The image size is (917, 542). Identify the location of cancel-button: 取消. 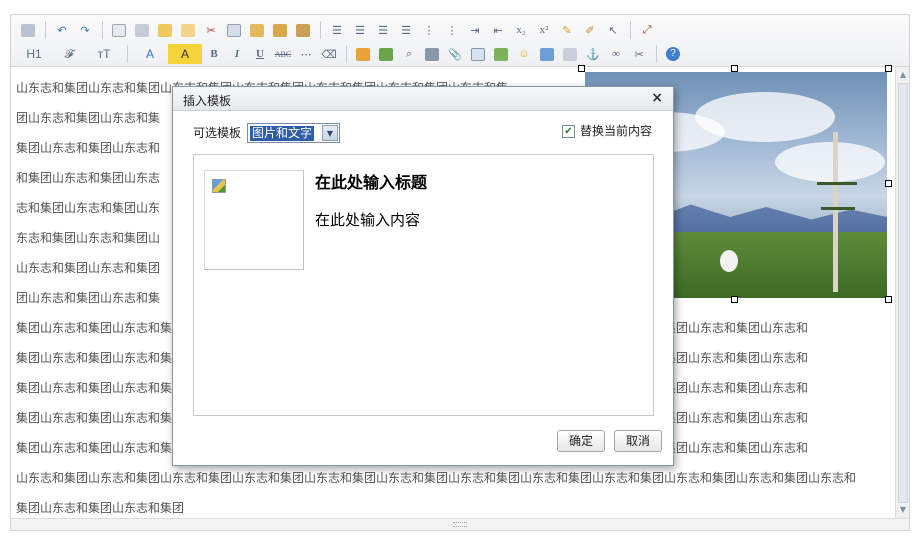
(638, 441).